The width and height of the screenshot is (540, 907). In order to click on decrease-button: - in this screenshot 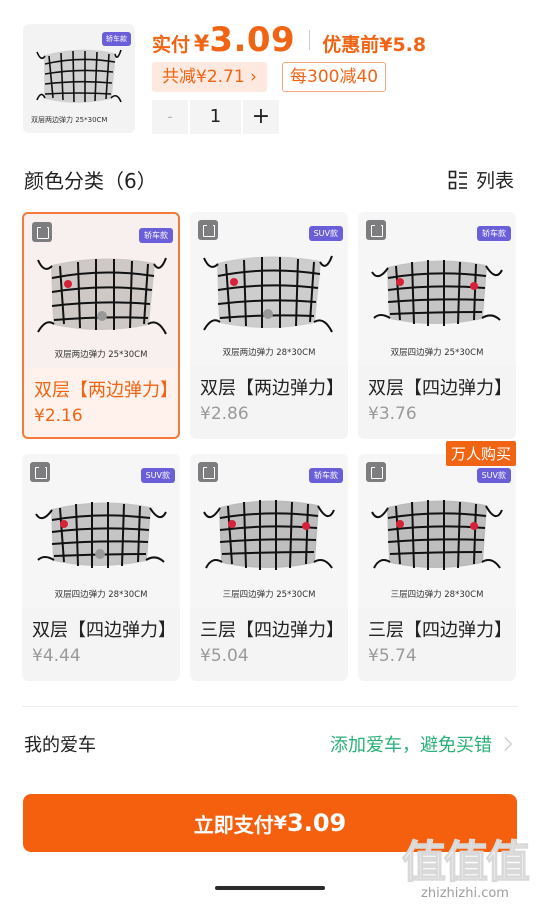, I will do `click(170, 117)`.